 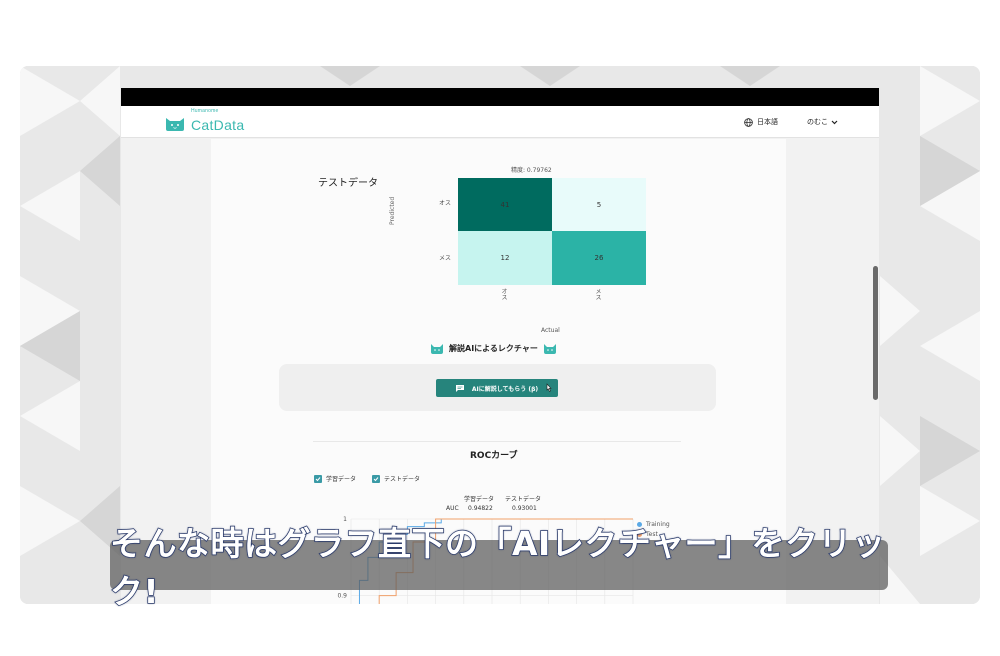 I want to click on logo-subtitle: Humanome, so click(x=205, y=111).